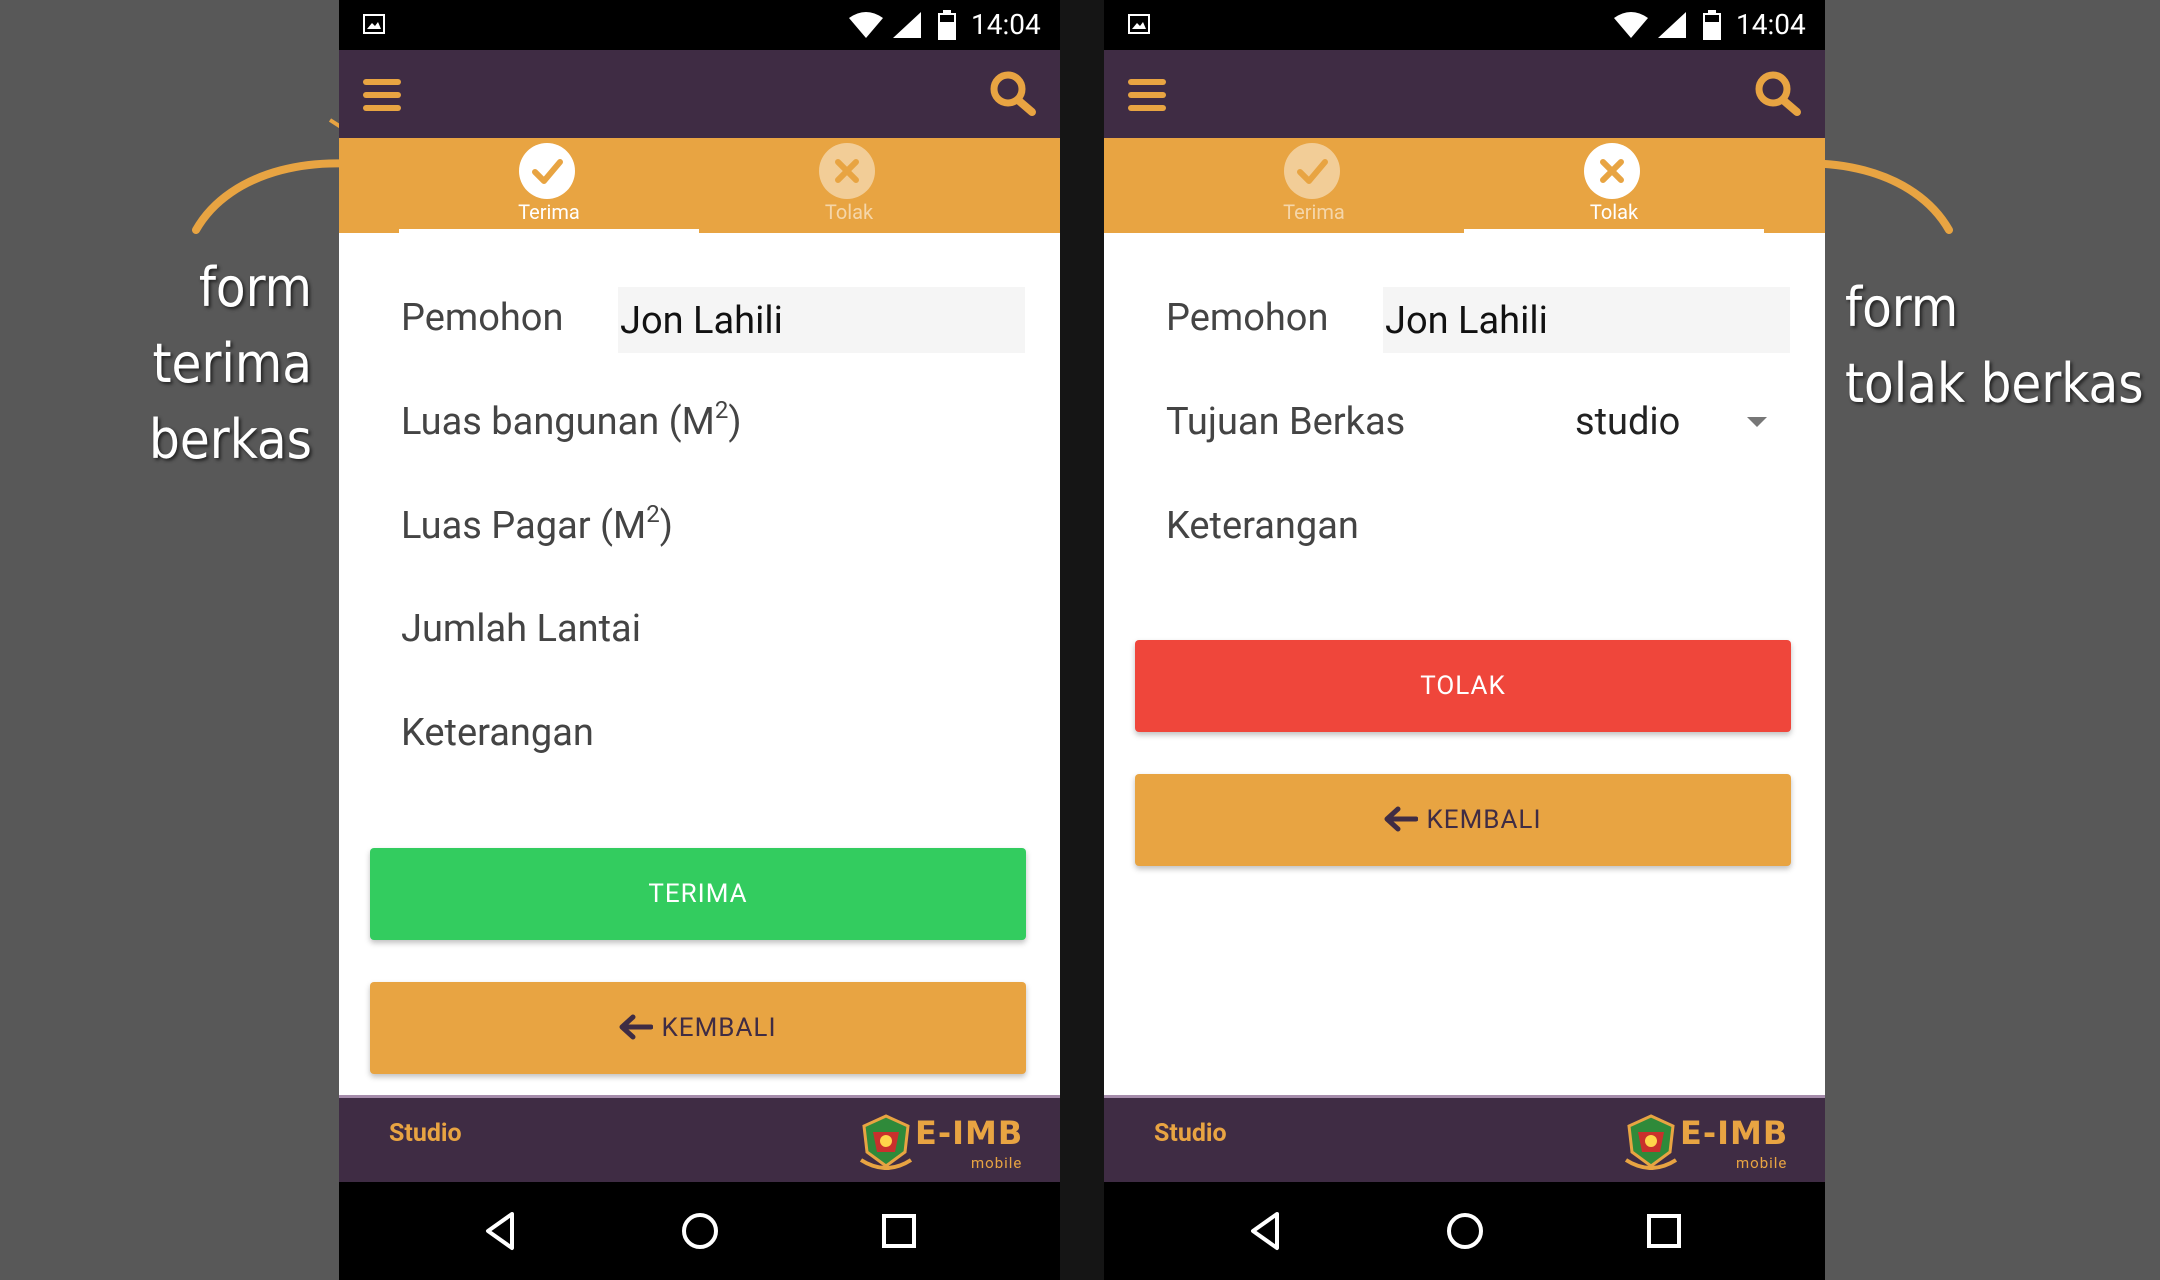  I want to click on dropdown-value: studio, so click(1628, 422).